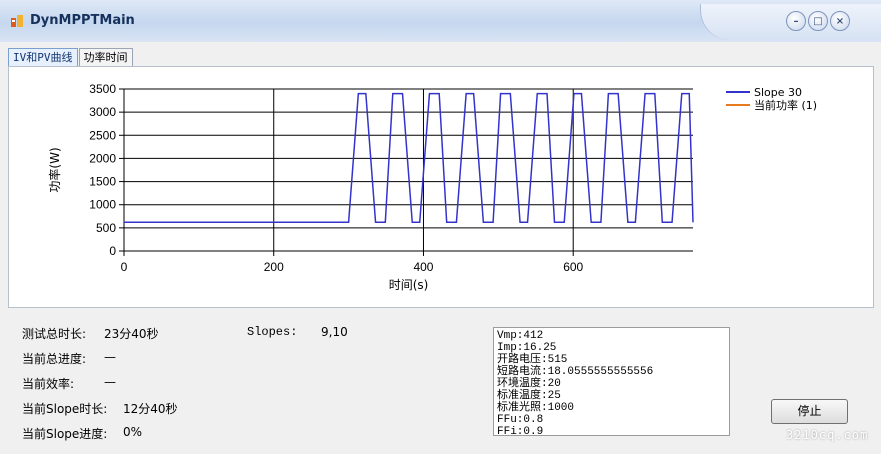  I want to click on minimize-icon: –, so click(796, 21).